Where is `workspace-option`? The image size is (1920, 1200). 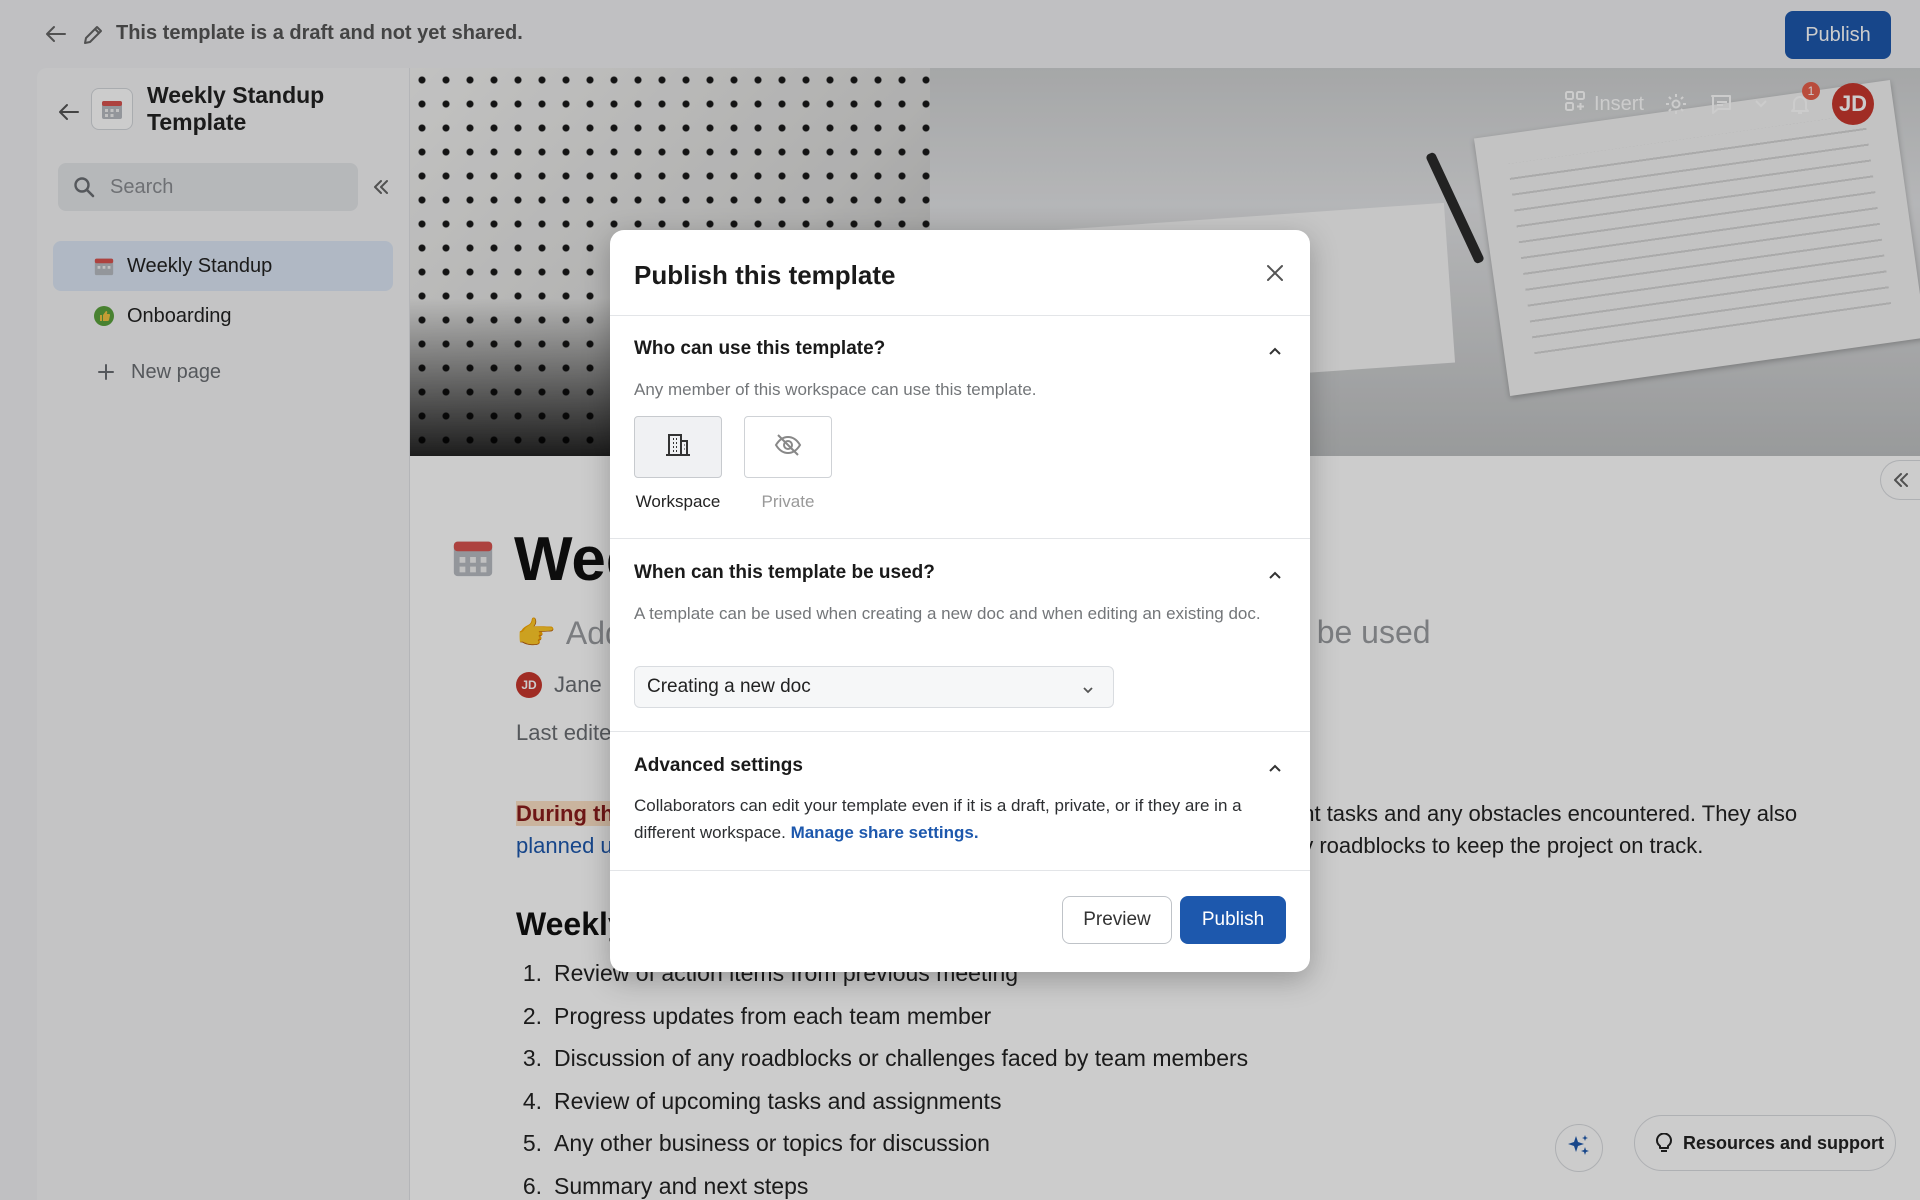
workspace-option is located at coordinates (678, 447).